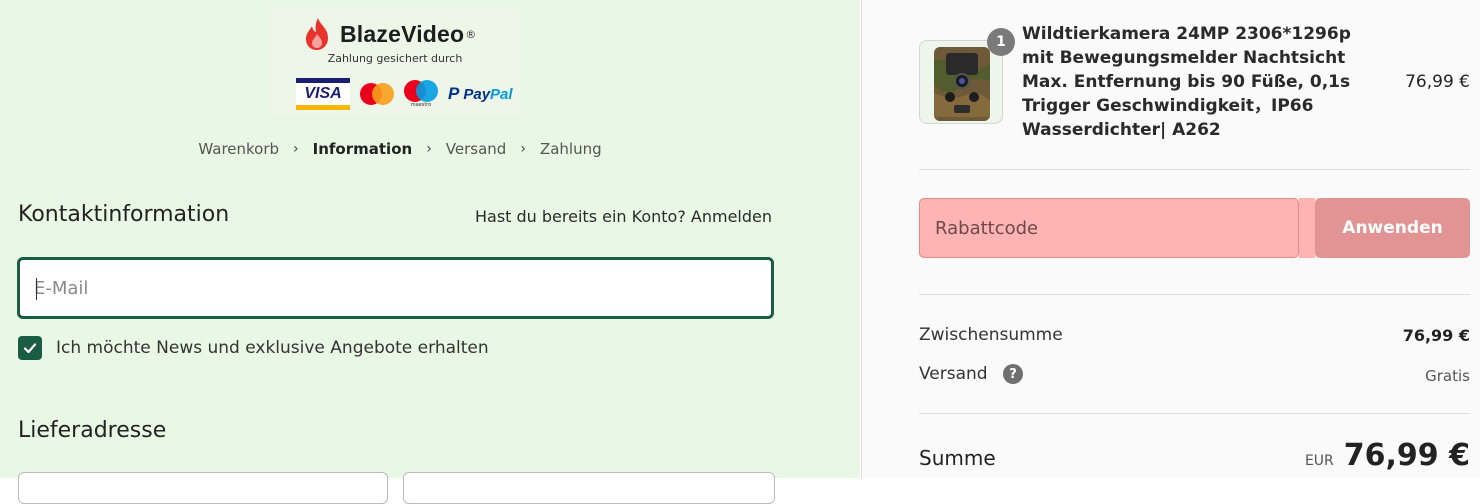  I want to click on newsletter-checkbox, so click(30, 348).